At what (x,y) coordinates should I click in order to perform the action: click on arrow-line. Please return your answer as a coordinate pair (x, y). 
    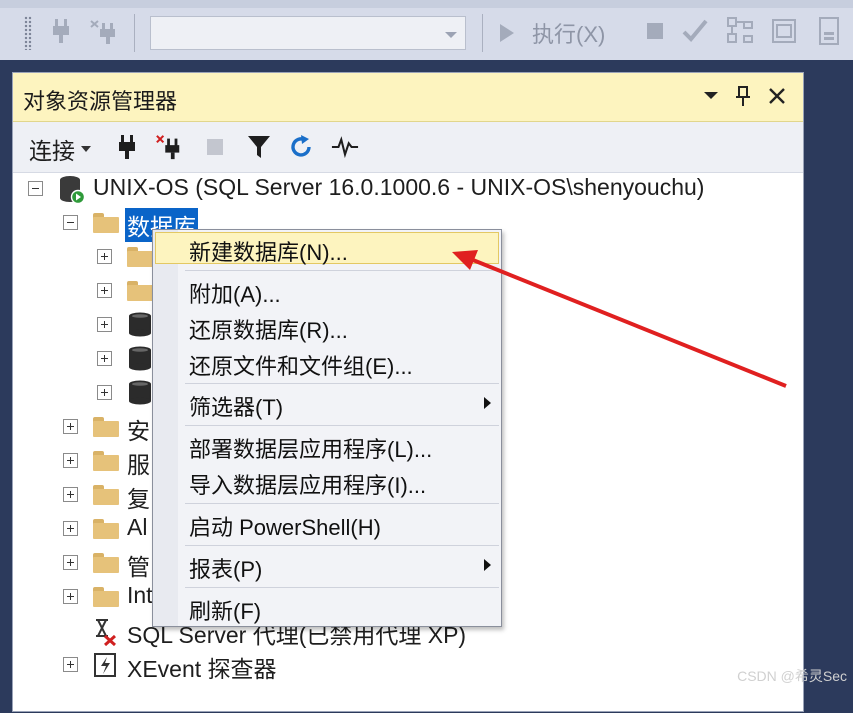
    Looking at the image, I should click on (627, 322).